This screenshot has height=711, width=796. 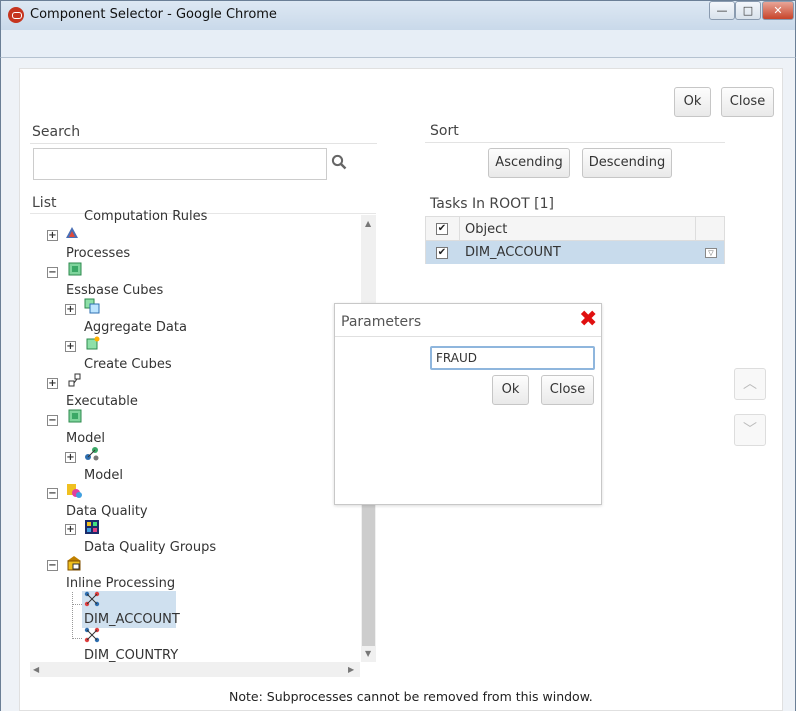 I want to click on dim-country-icon, so click(x=92, y=635).